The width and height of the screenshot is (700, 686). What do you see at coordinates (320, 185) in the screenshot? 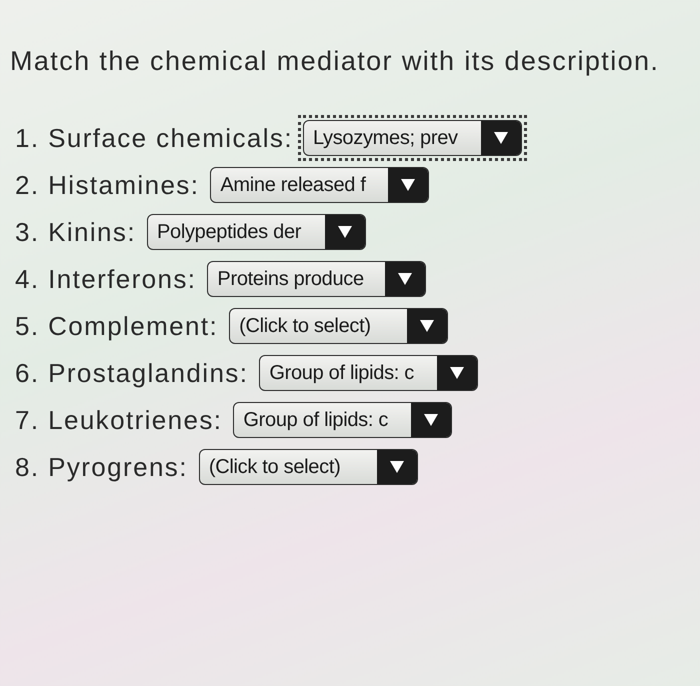
I see `answer-dropdown: Amine released f` at bounding box center [320, 185].